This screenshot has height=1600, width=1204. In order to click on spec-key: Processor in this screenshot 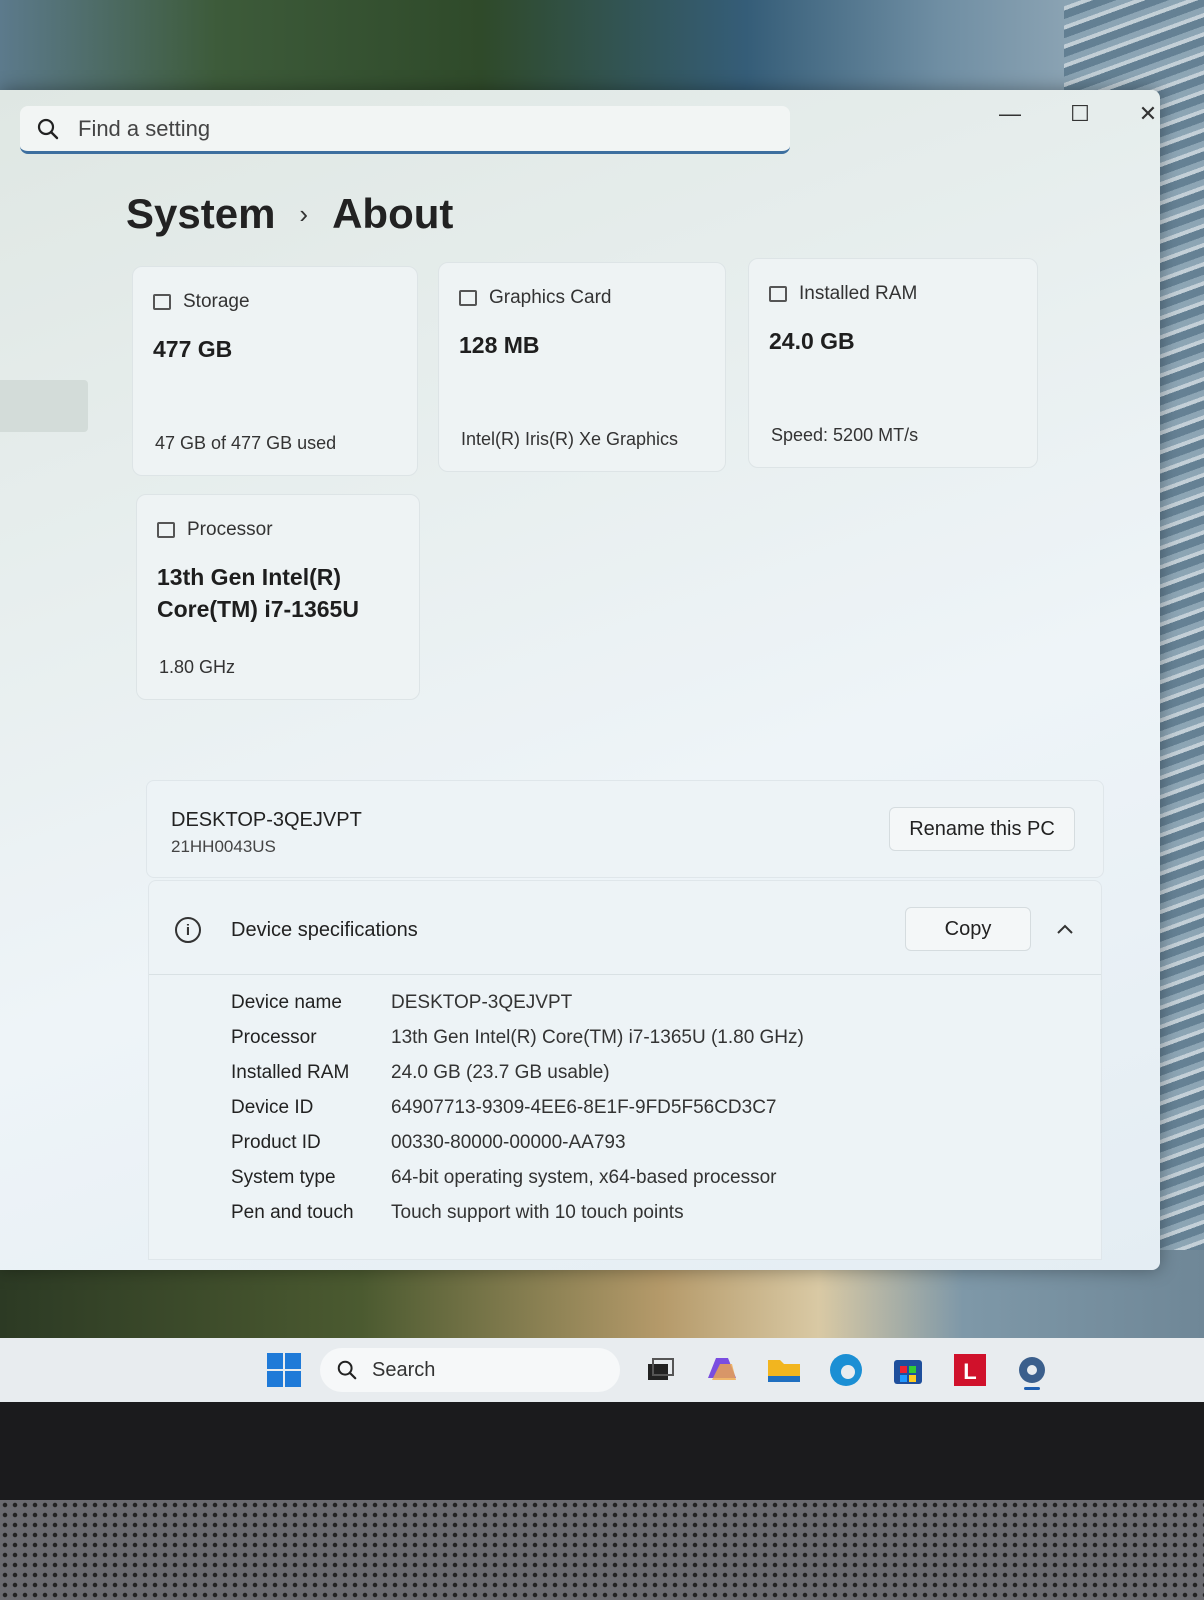, I will do `click(274, 1037)`.